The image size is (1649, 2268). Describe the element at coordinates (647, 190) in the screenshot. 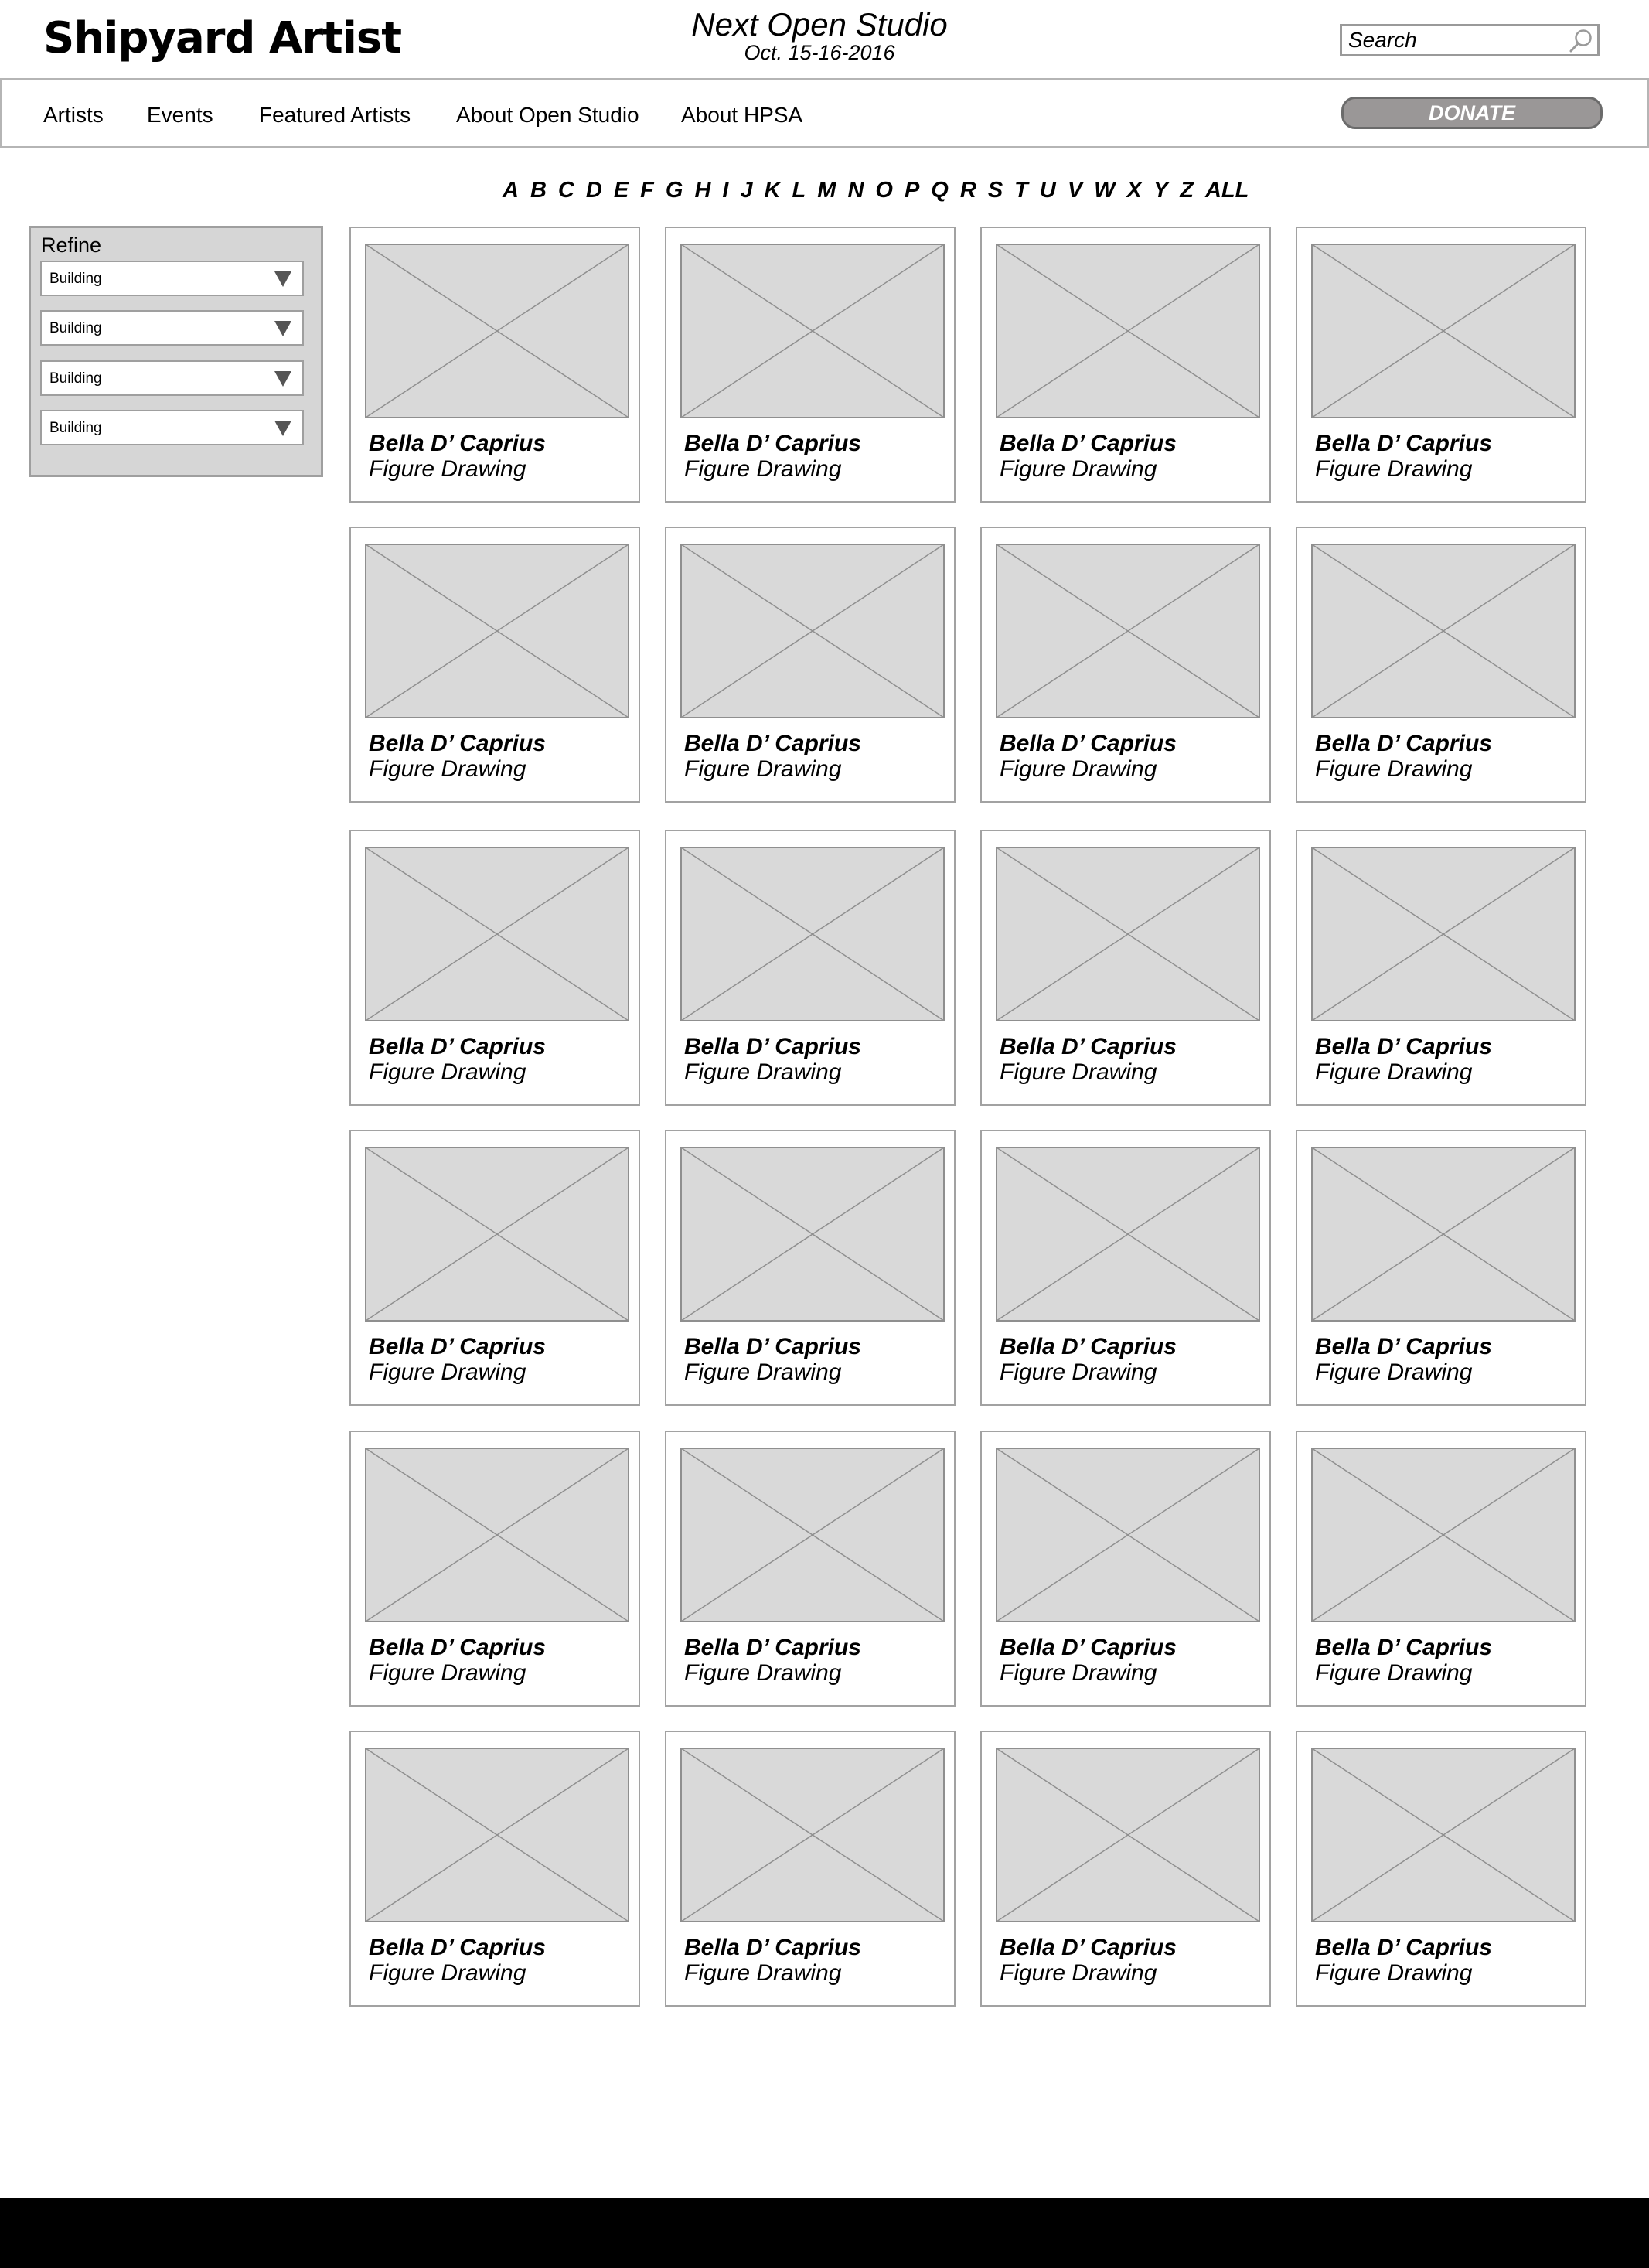

I see `alphabet-letter-f: F` at that location.